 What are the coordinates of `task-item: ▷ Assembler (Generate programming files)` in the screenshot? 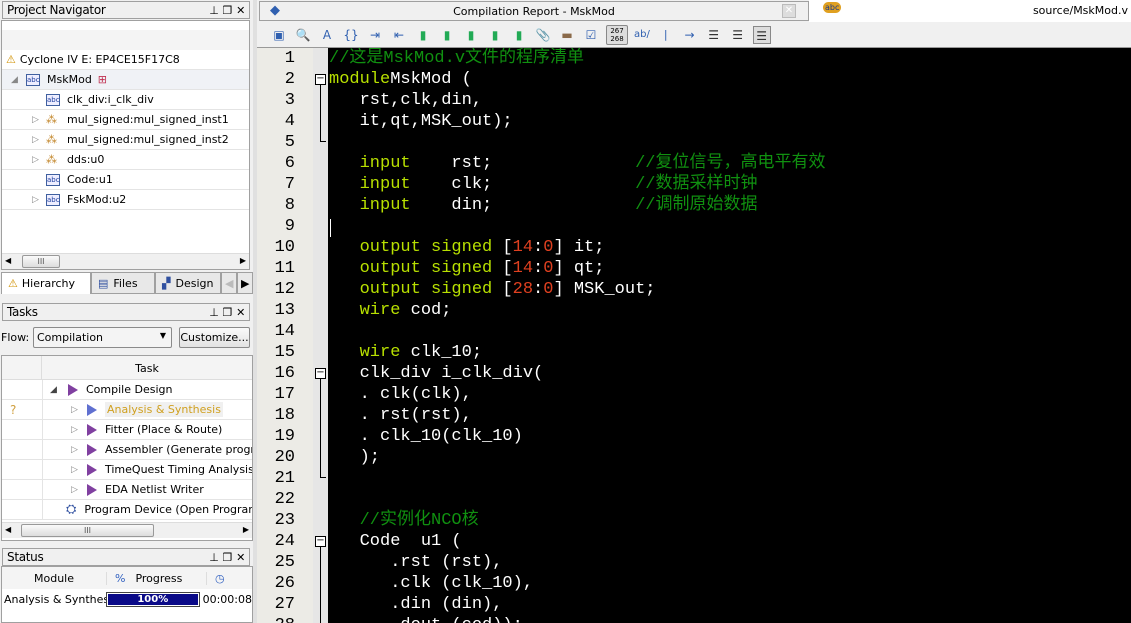 It's located at (127, 450).